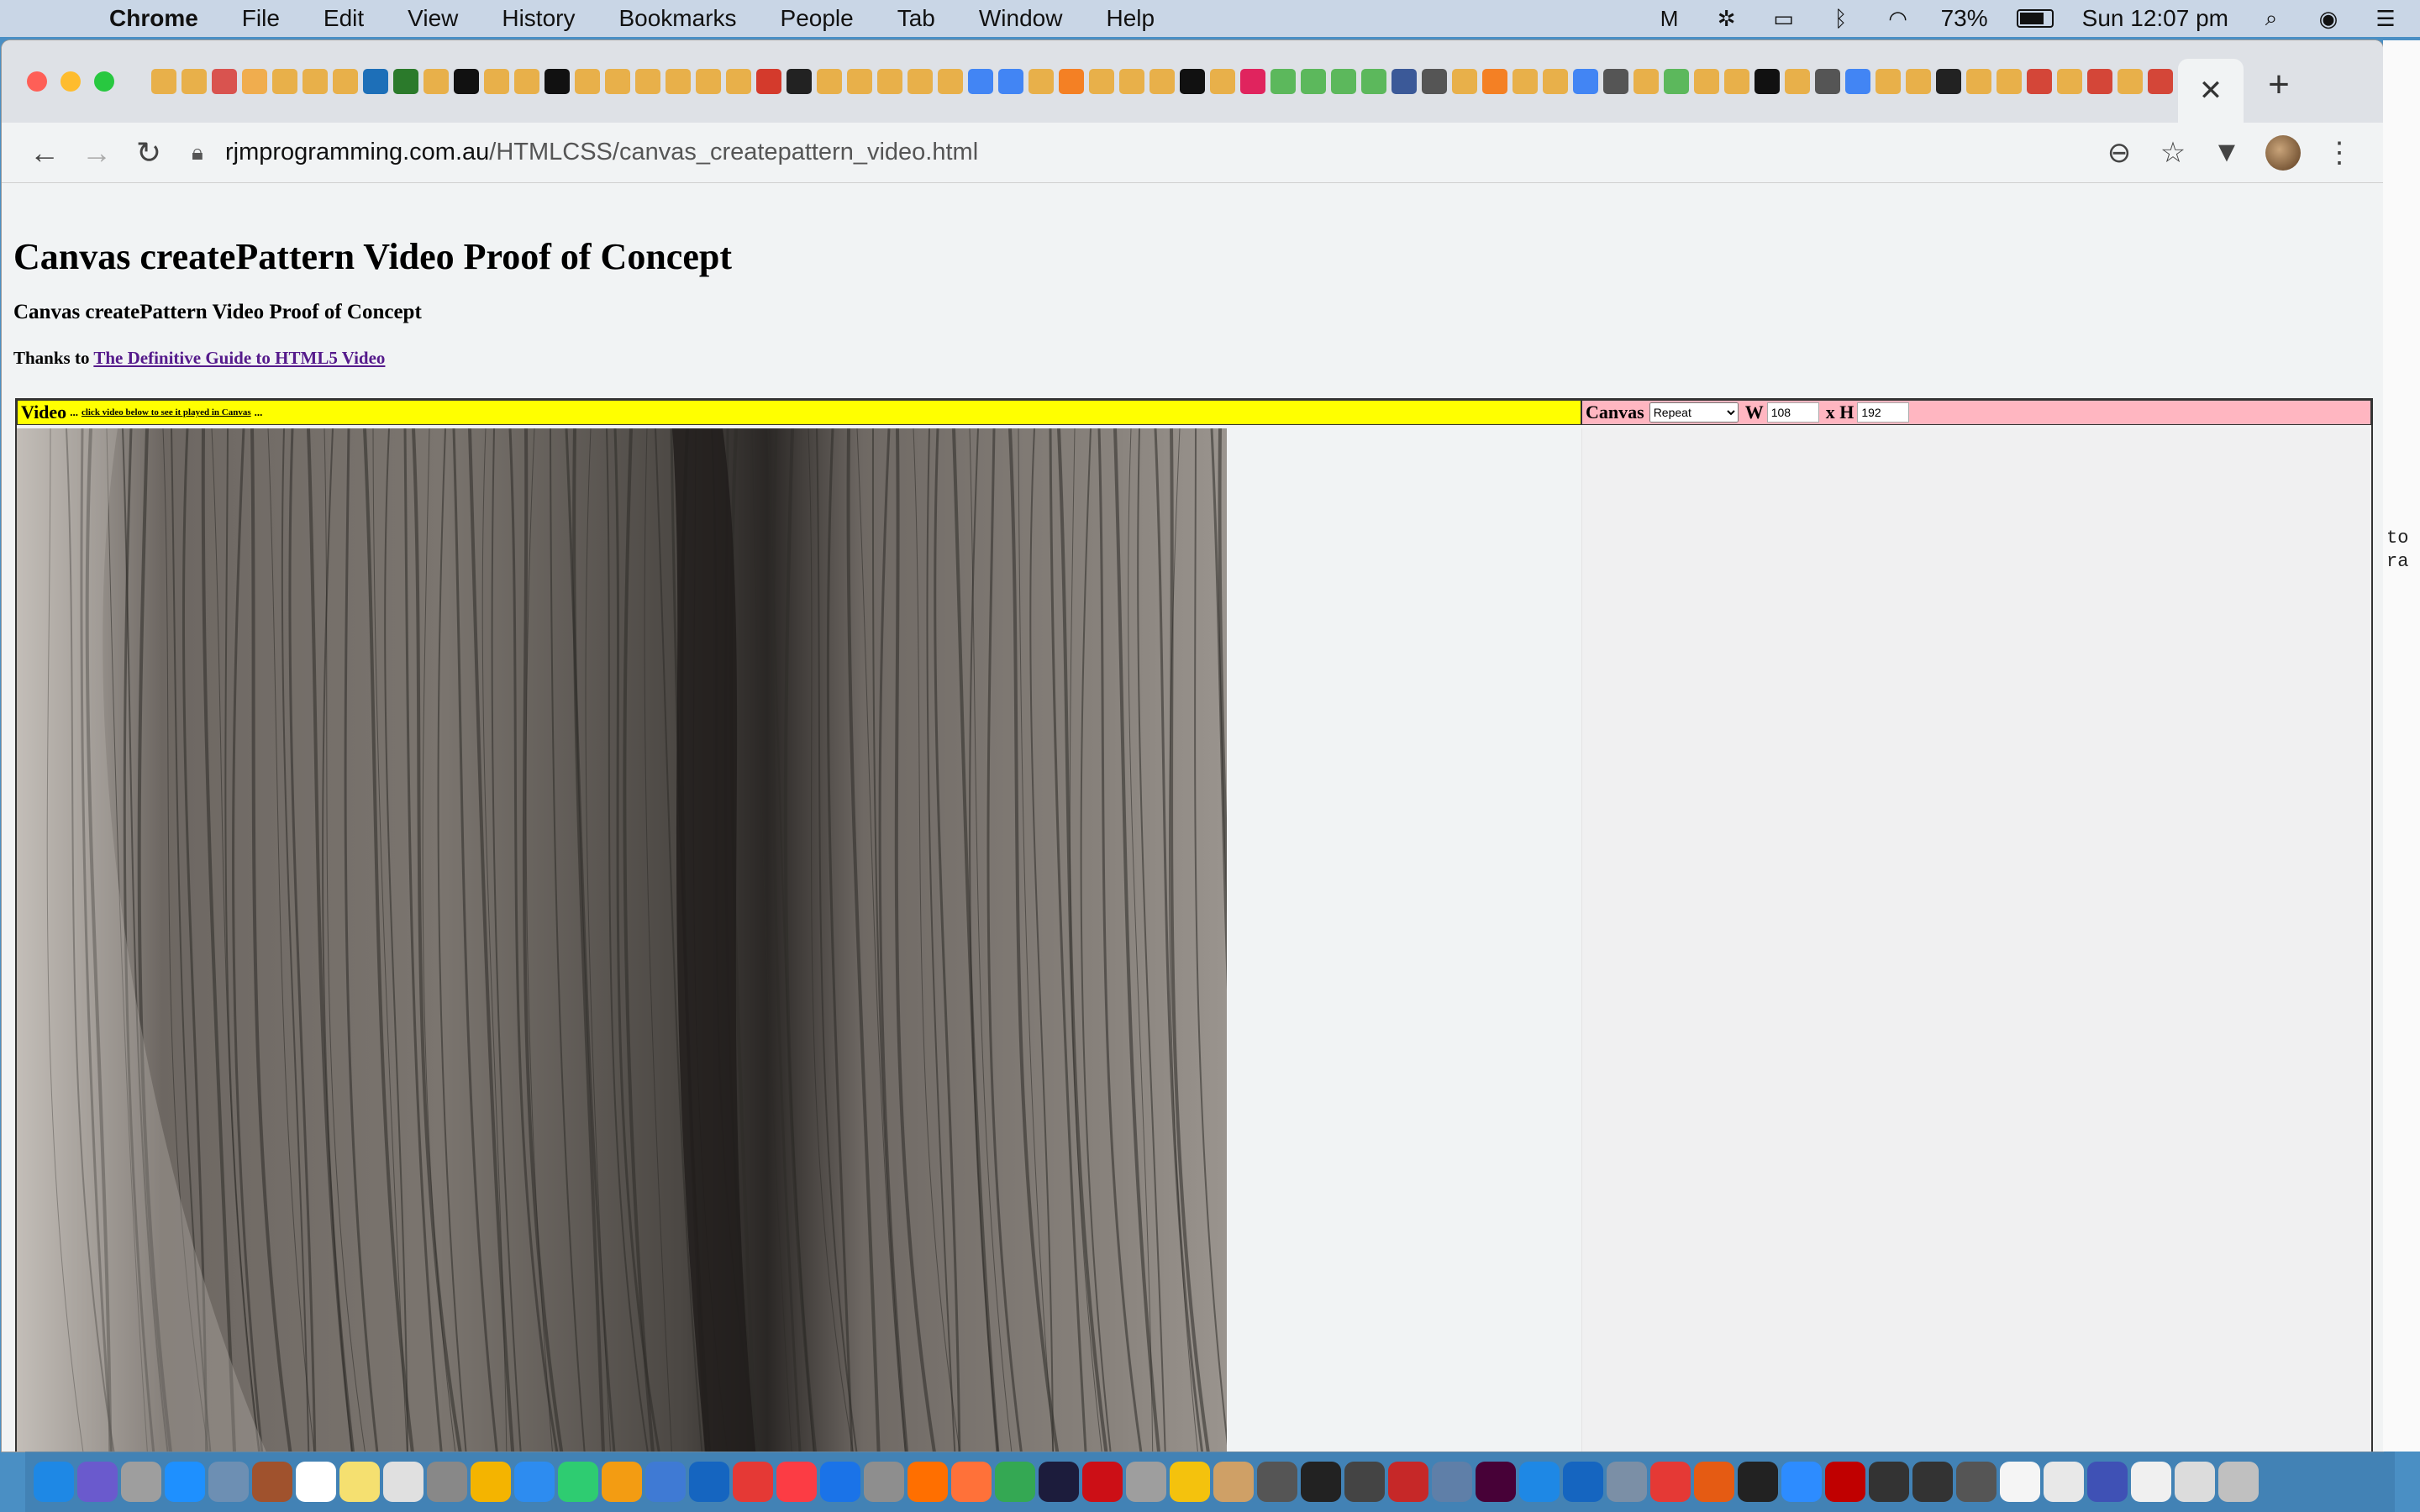  What do you see at coordinates (2271, 18) in the screenshot?
I see `spotlight-search-icon: ⌕` at bounding box center [2271, 18].